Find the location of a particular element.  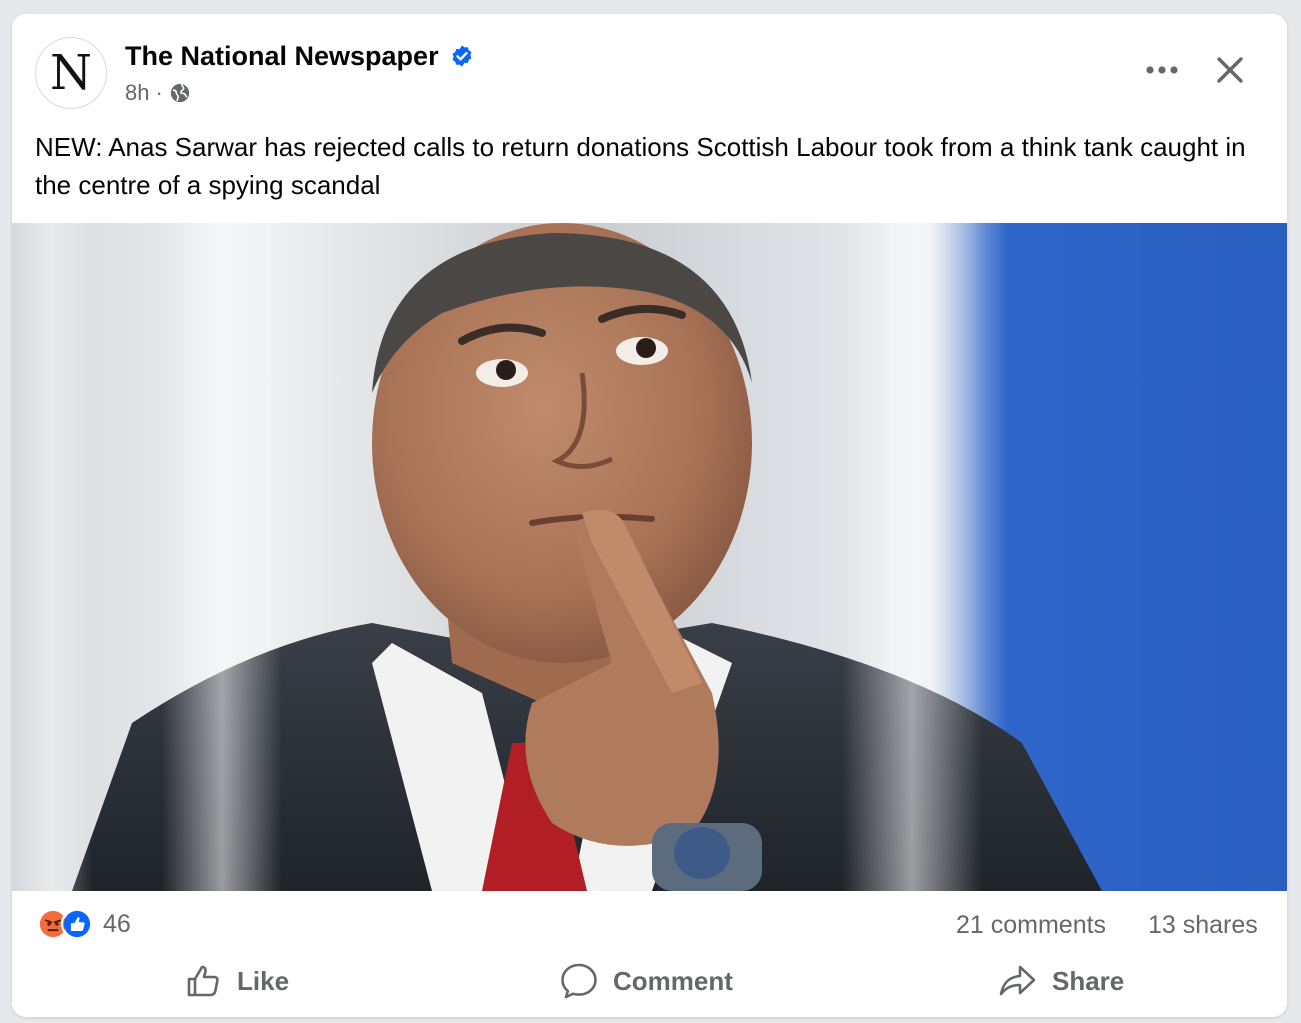

avatar-letter: N is located at coordinates (71, 73).